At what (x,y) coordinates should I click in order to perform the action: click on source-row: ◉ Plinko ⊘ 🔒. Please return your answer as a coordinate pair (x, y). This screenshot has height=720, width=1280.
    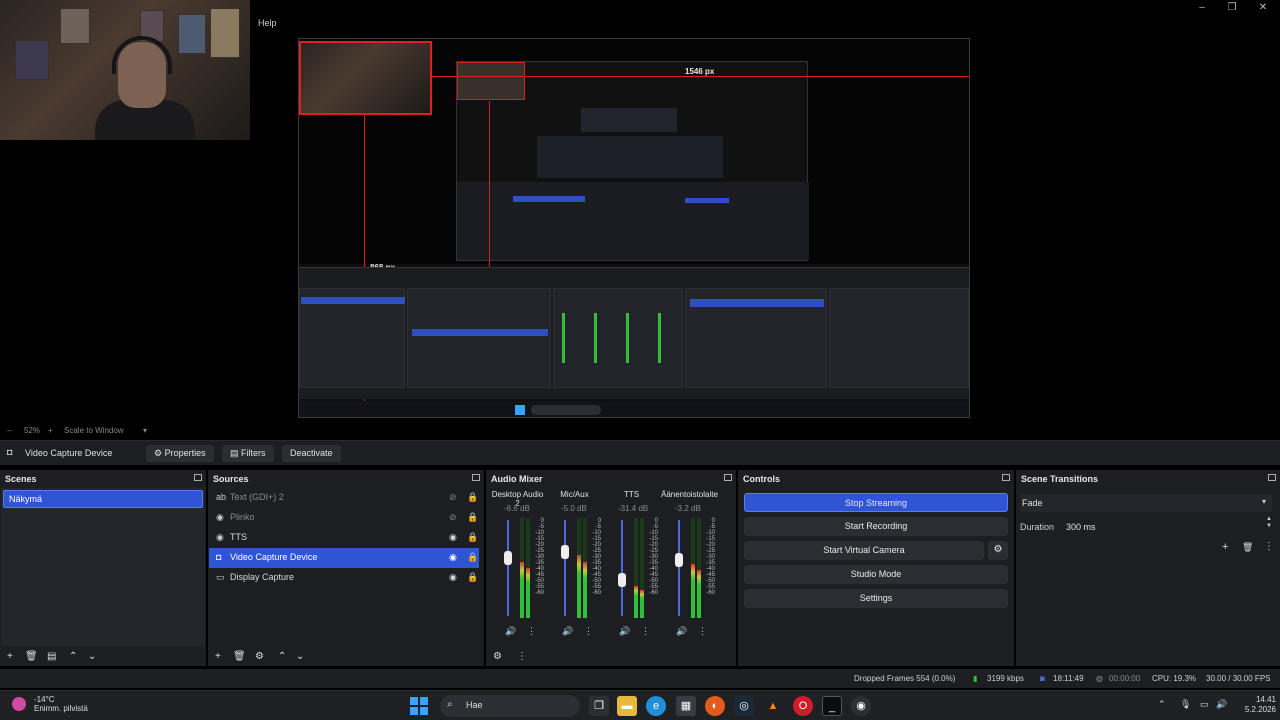
    Looking at the image, I should click on (344, 518).